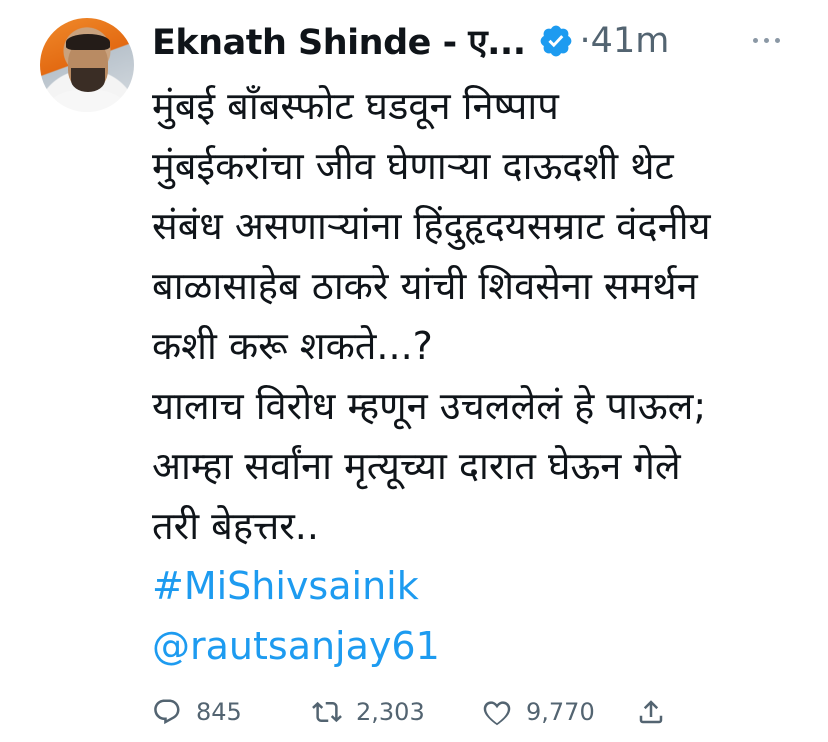 The height and width of the screenshot is (742, 828). Describe the element at coordinates (327, 712) in the screenshot. I see `retweet-icon` at that location.